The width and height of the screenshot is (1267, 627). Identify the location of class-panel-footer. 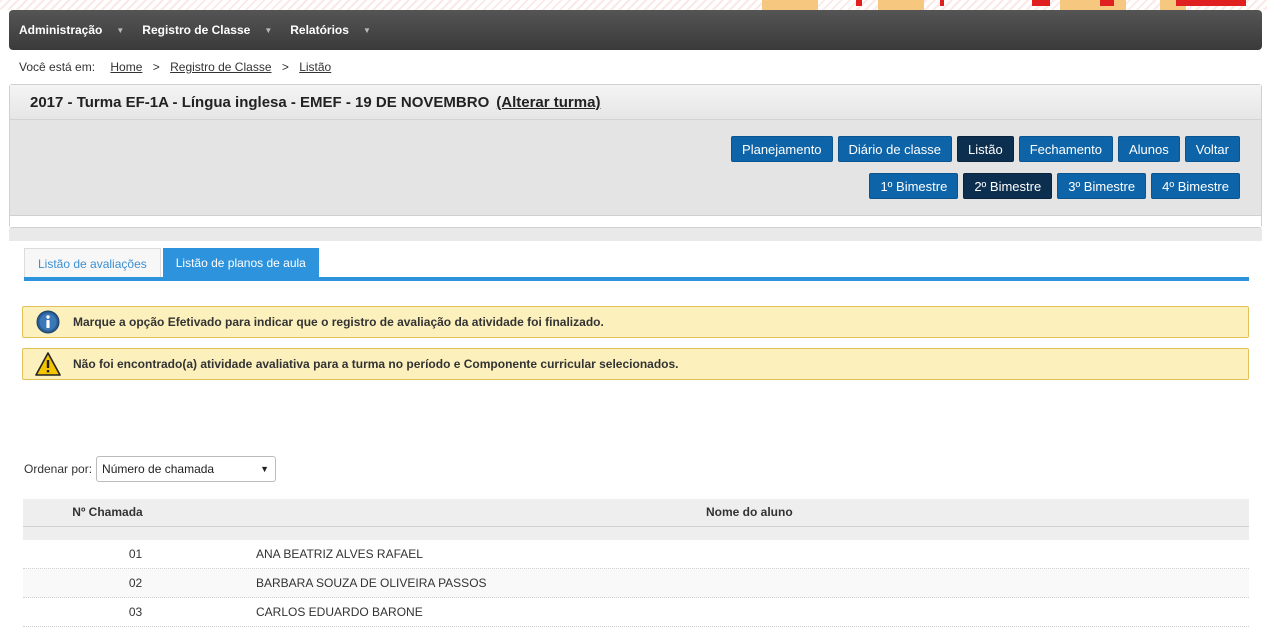
(635, 221).